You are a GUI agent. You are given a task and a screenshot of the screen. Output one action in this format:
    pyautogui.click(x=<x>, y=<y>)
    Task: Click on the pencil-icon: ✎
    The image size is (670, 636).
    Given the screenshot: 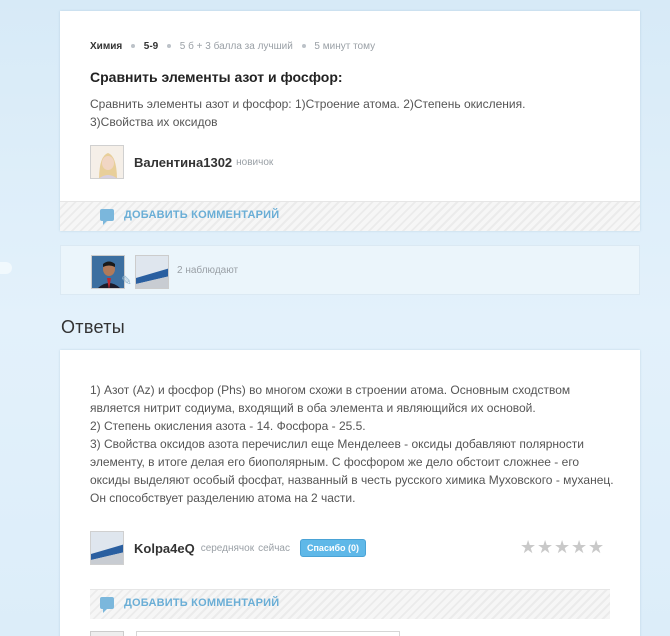 What is the action you would take?
    pyautogui.click(x=126, y=280)
    